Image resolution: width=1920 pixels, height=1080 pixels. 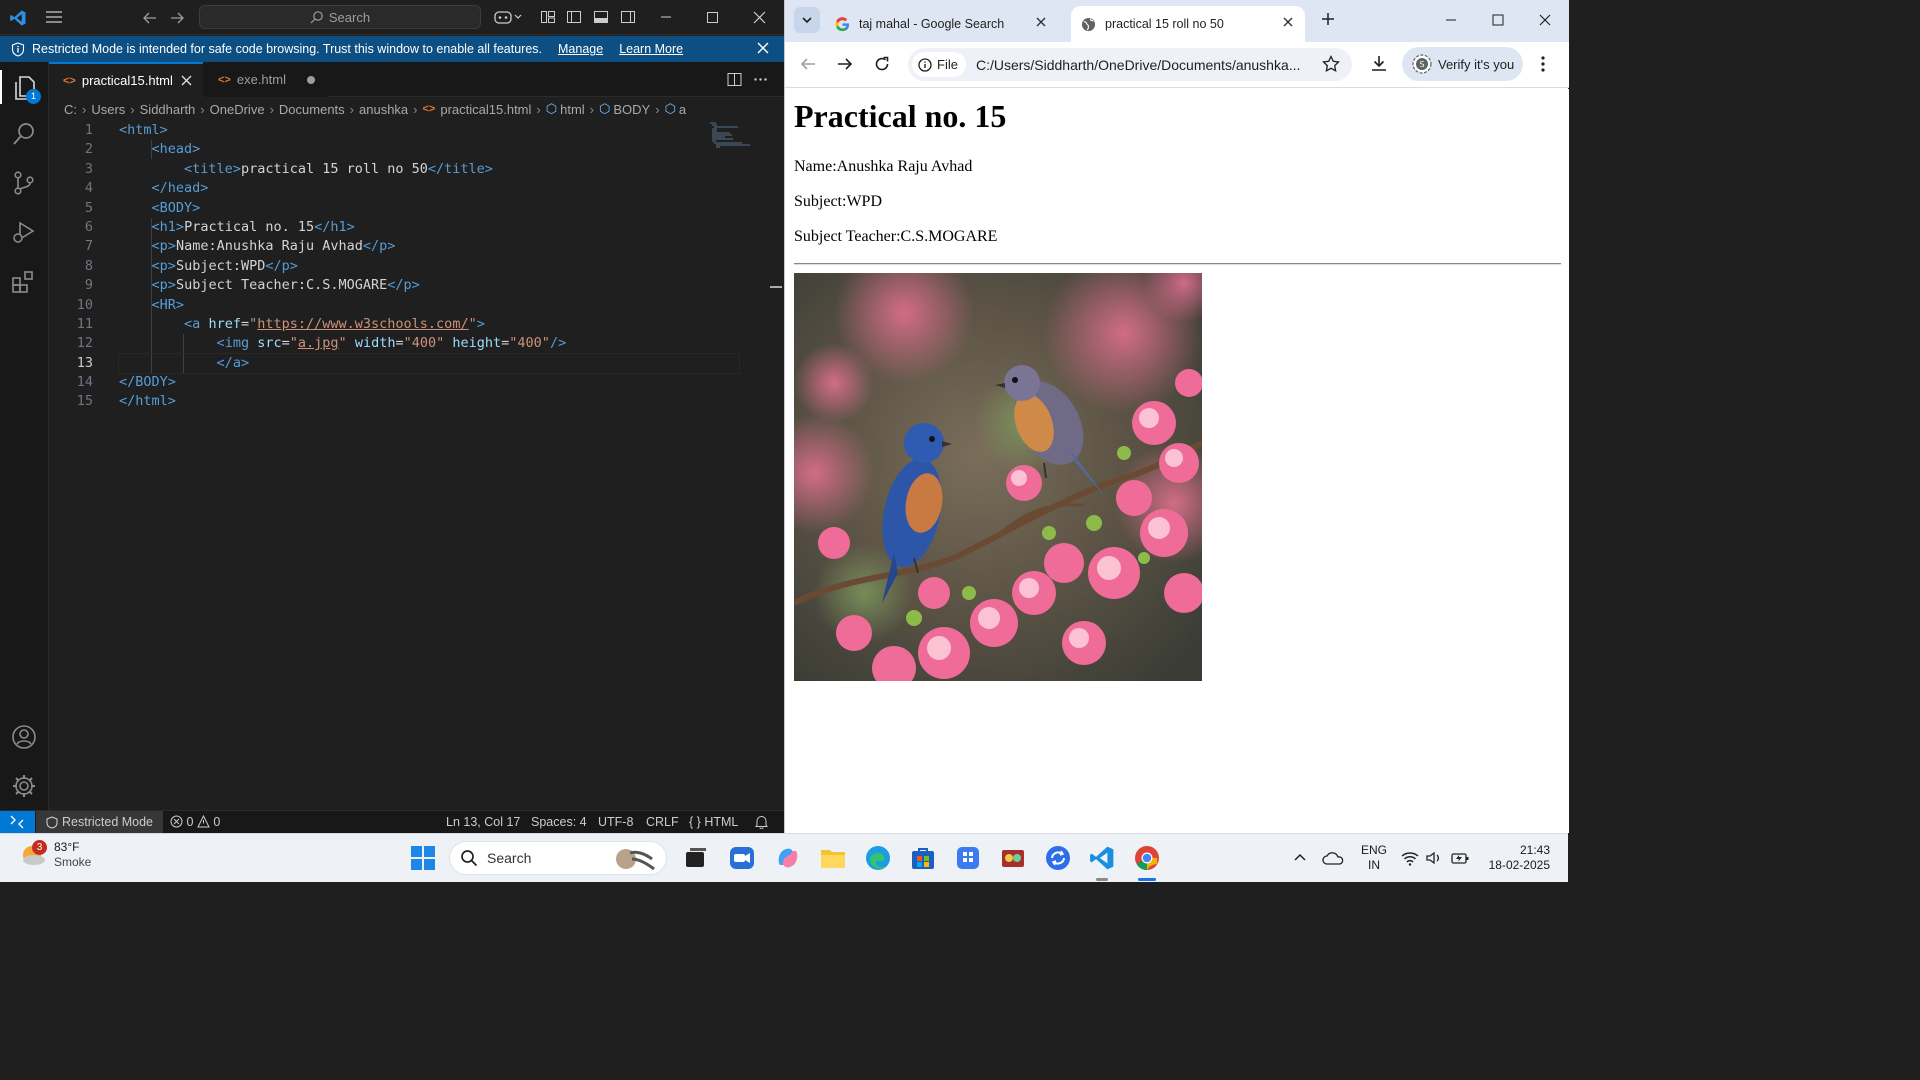 What do you see at coordinates (1058, 858) in the screenshot?
I see `sync-app-icon` at bounding box center [1058, 858].